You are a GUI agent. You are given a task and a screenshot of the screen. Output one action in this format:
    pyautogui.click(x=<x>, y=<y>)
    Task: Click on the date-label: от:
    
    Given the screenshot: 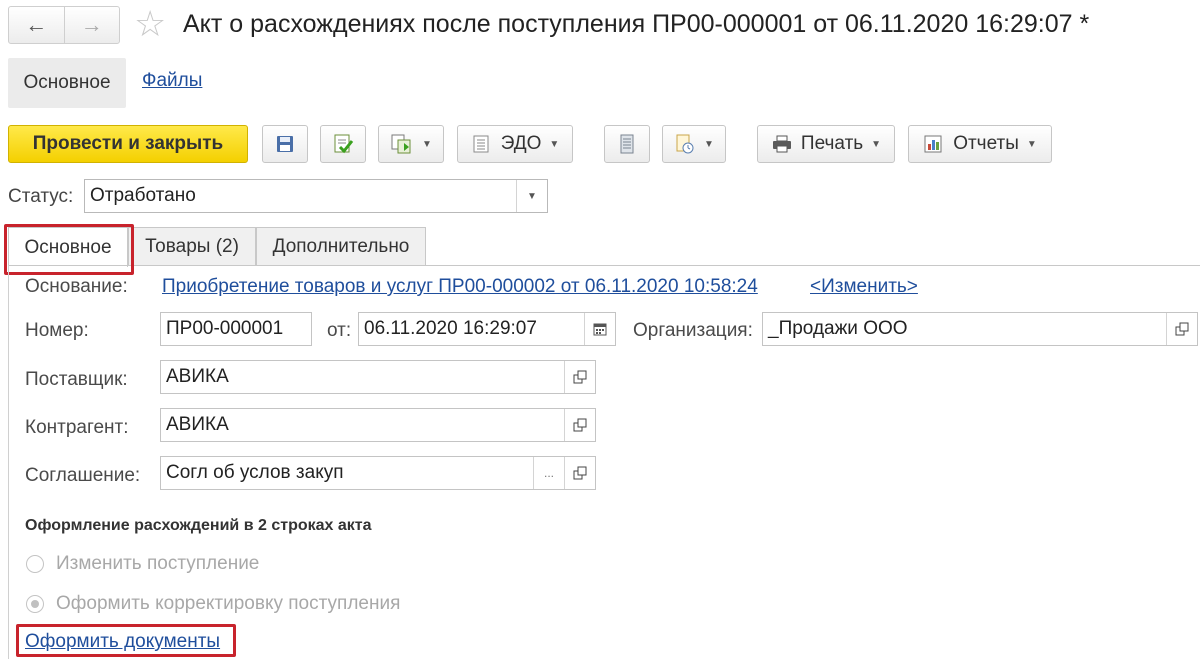 What is the action you would take?
    pyautogui.click(x=339, y=330)
    